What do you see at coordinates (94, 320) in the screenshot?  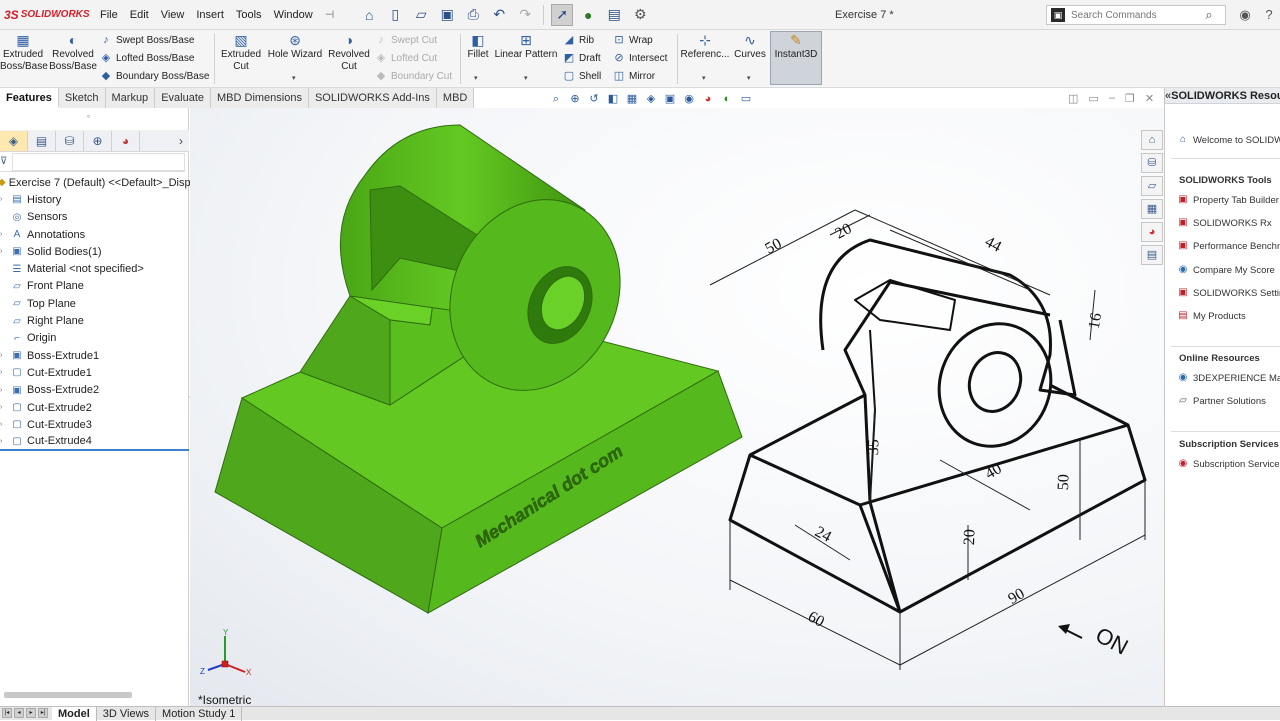 I see `tree-item-right-plane: ▱ Right Plane` at bounding box center [94, 320].